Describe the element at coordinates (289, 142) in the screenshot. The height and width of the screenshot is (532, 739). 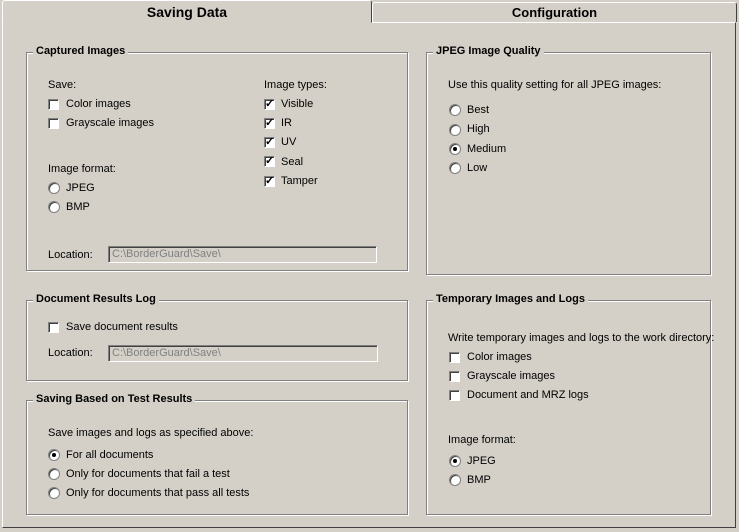
I see `uv-label: UV` at that location.